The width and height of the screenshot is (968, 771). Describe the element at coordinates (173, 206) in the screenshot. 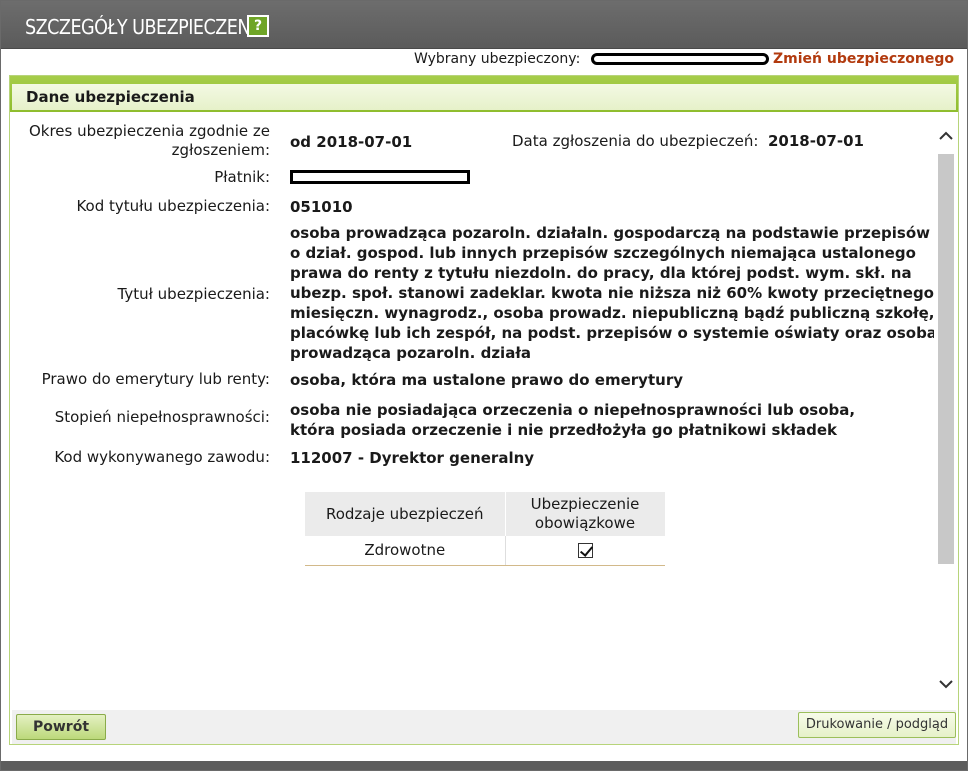

I see `title-code-label: Kod tytułu ubezpieczenia:` at that location.